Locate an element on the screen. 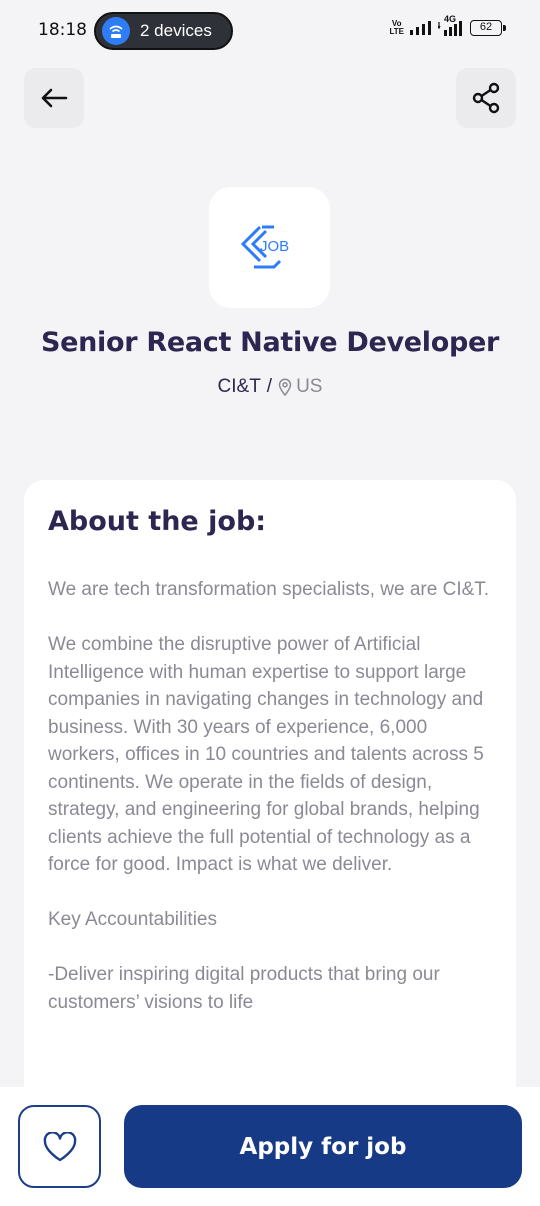  arrow-left-icon is located at coordinates (54, 98).